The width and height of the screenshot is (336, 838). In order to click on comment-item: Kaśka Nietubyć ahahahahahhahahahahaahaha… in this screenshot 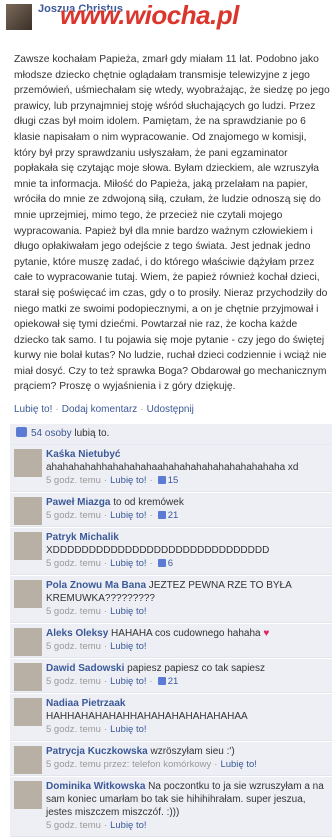, I will do `click(171, 468)`.